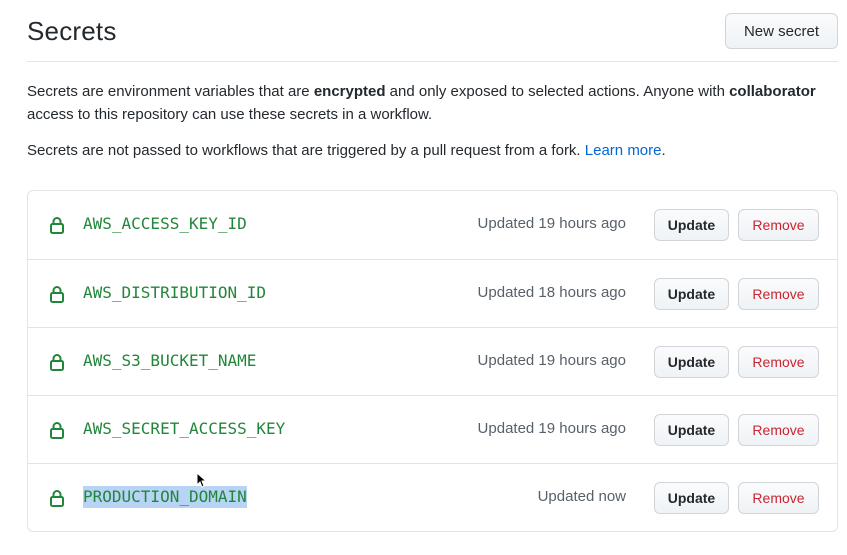 Image resolution: width=847 pixels, height=555 pixels. Describe the element at coordinates (349, 91) in the screenshot. I see `description-emphasis-encrypted: encrypted` at that location.